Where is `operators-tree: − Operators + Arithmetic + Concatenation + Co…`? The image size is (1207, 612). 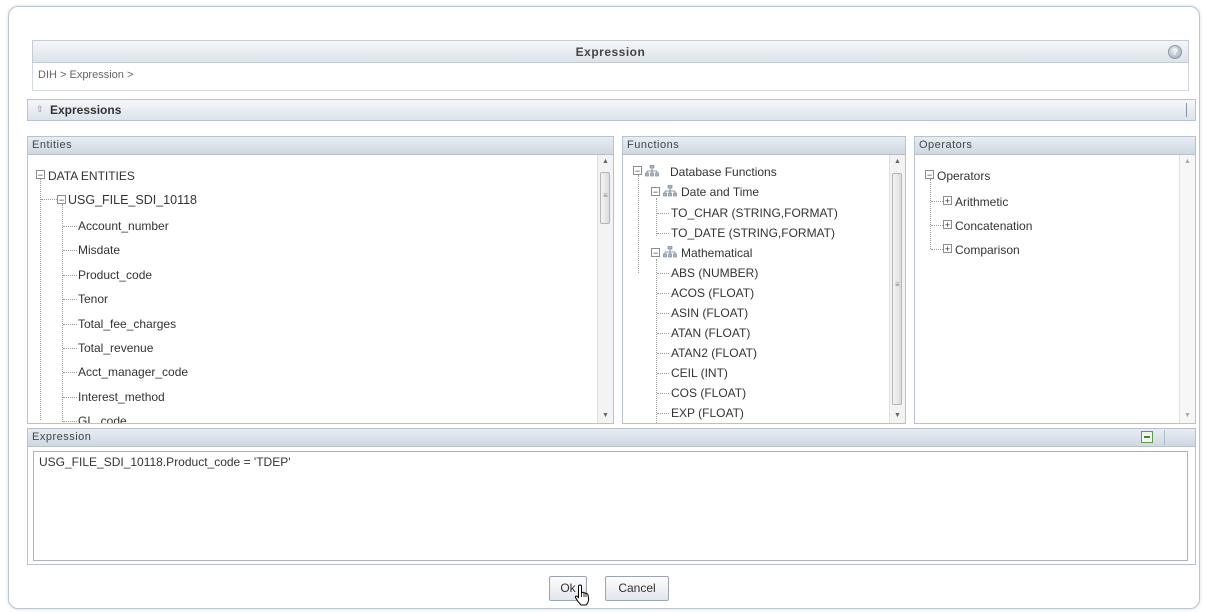 operators-tree: − Operators + Arithmetic + Concatenation + Co… is located at coordinates (1055, 289).